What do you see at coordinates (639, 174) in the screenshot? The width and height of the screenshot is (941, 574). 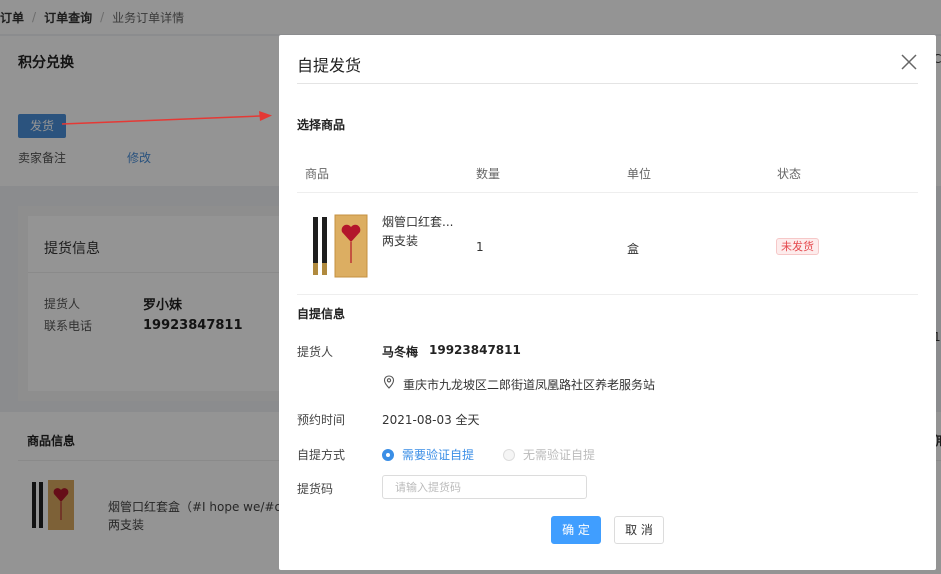 I see `column-header-unit: 单位` at bounding box center [639, 174].